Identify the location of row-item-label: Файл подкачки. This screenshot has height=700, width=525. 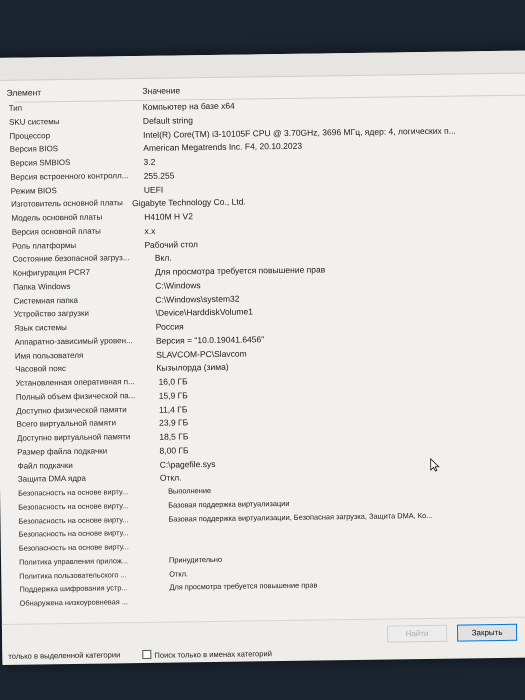
(45, 465).